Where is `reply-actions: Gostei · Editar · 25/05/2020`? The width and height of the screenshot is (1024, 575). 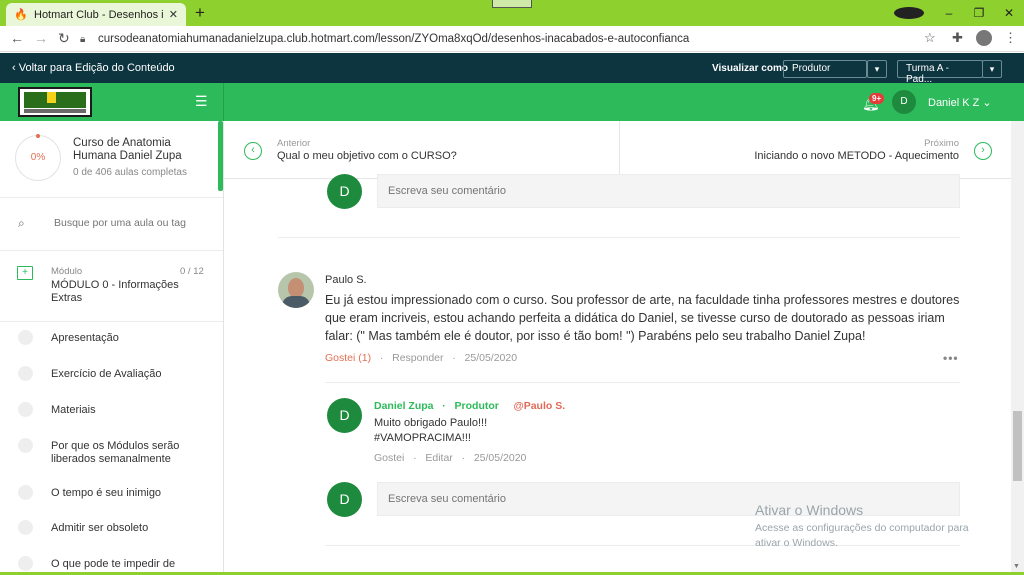 reply-actions: Gostei · Editar · 25/05/2020 is located at coordinates (450, 458).